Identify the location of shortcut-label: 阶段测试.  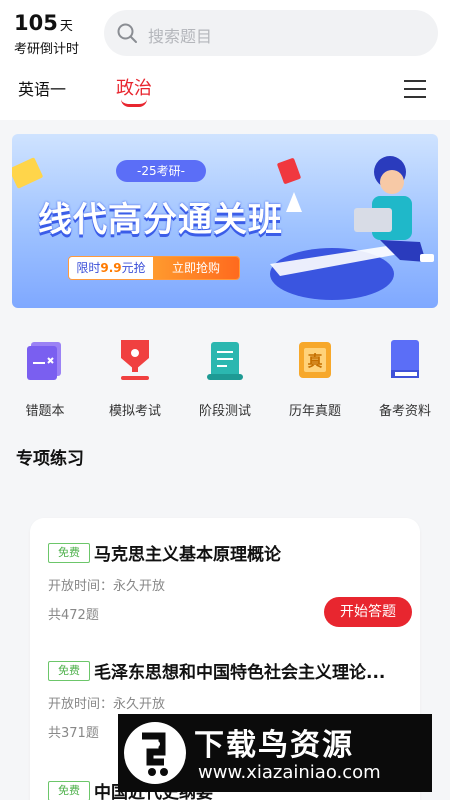
(224, 411).